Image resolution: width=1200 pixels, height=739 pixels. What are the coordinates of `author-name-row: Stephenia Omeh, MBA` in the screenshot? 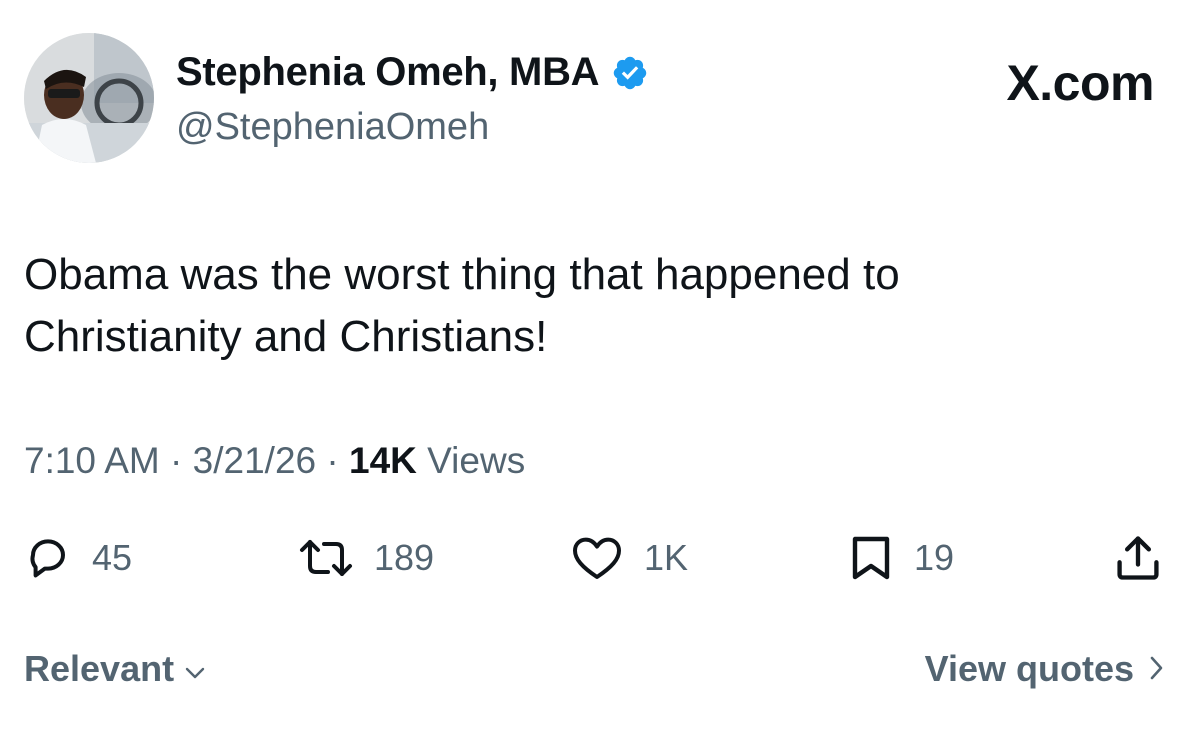 It's located at (412, 72).